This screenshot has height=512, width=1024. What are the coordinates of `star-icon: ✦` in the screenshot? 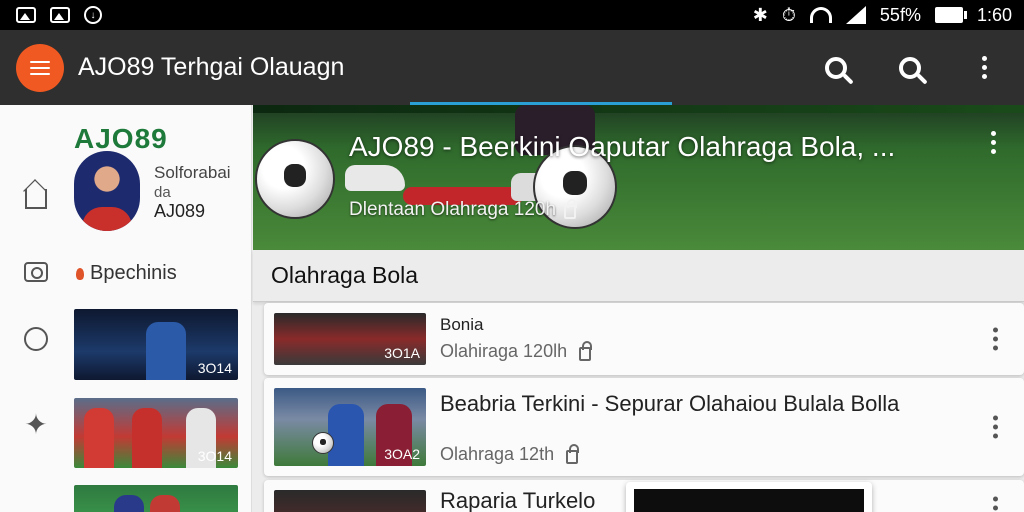 It's located at (36, 424).